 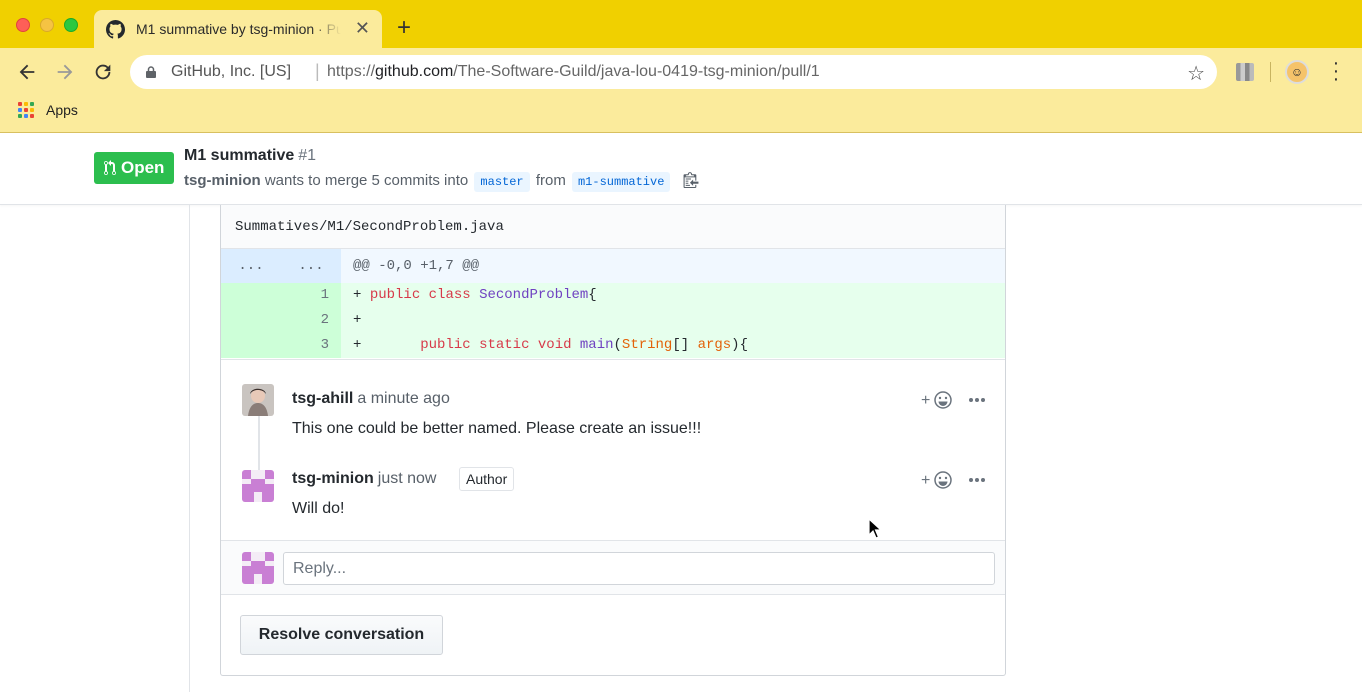 What do you see at coordinates (26, 110) in the screenshot?
I see `apps-grid-icon` at bounding box center [26, 110].